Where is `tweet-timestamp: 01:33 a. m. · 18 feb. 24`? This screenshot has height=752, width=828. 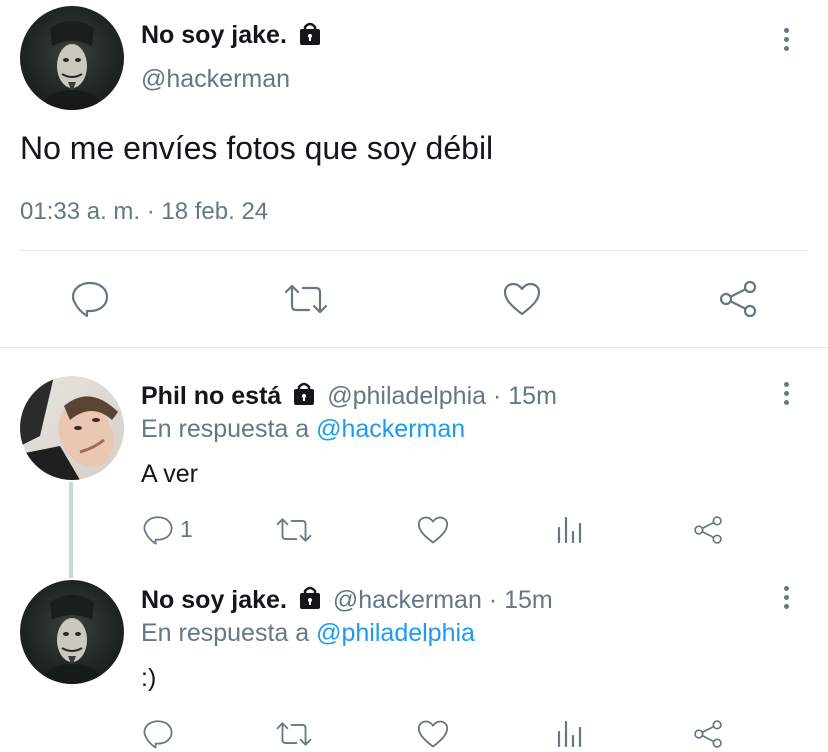
tweet-timestamp: 01:33 a. m. · 18 feb. 24 is located at coordinates (144, 212).